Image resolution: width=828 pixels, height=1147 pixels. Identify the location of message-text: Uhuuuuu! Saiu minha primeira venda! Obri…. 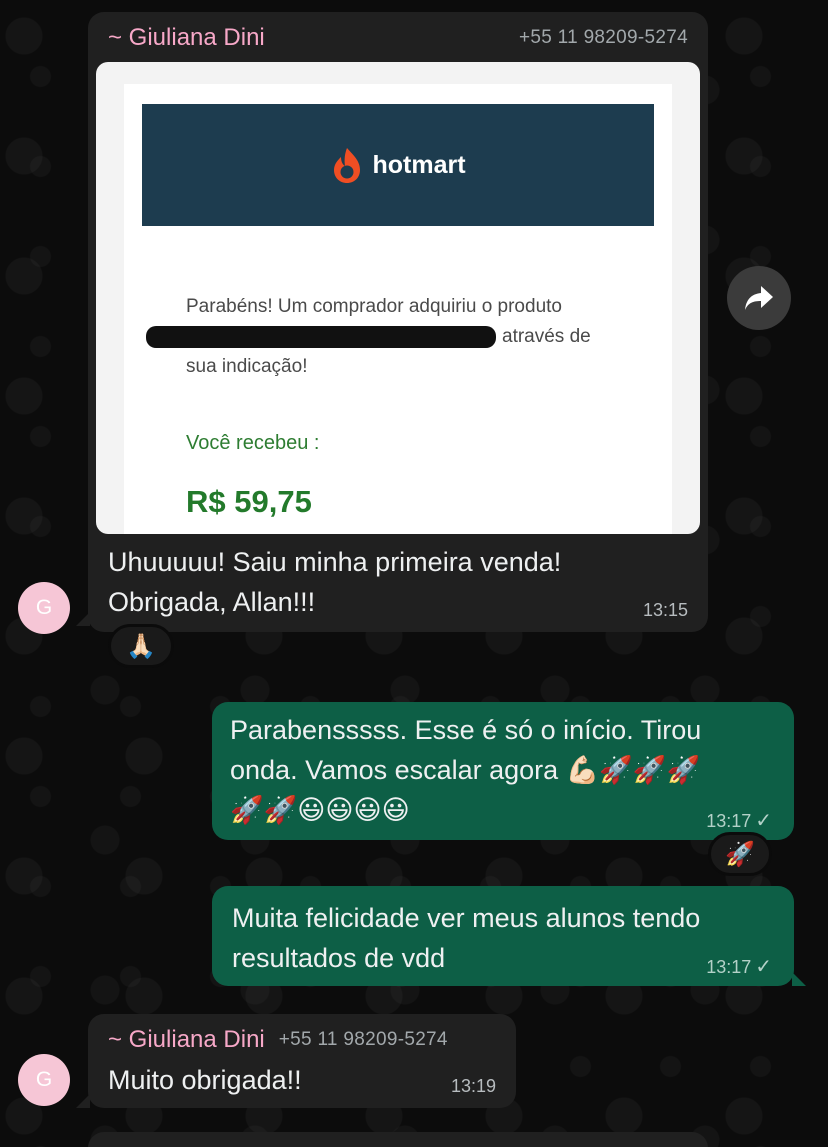
(403, 582).